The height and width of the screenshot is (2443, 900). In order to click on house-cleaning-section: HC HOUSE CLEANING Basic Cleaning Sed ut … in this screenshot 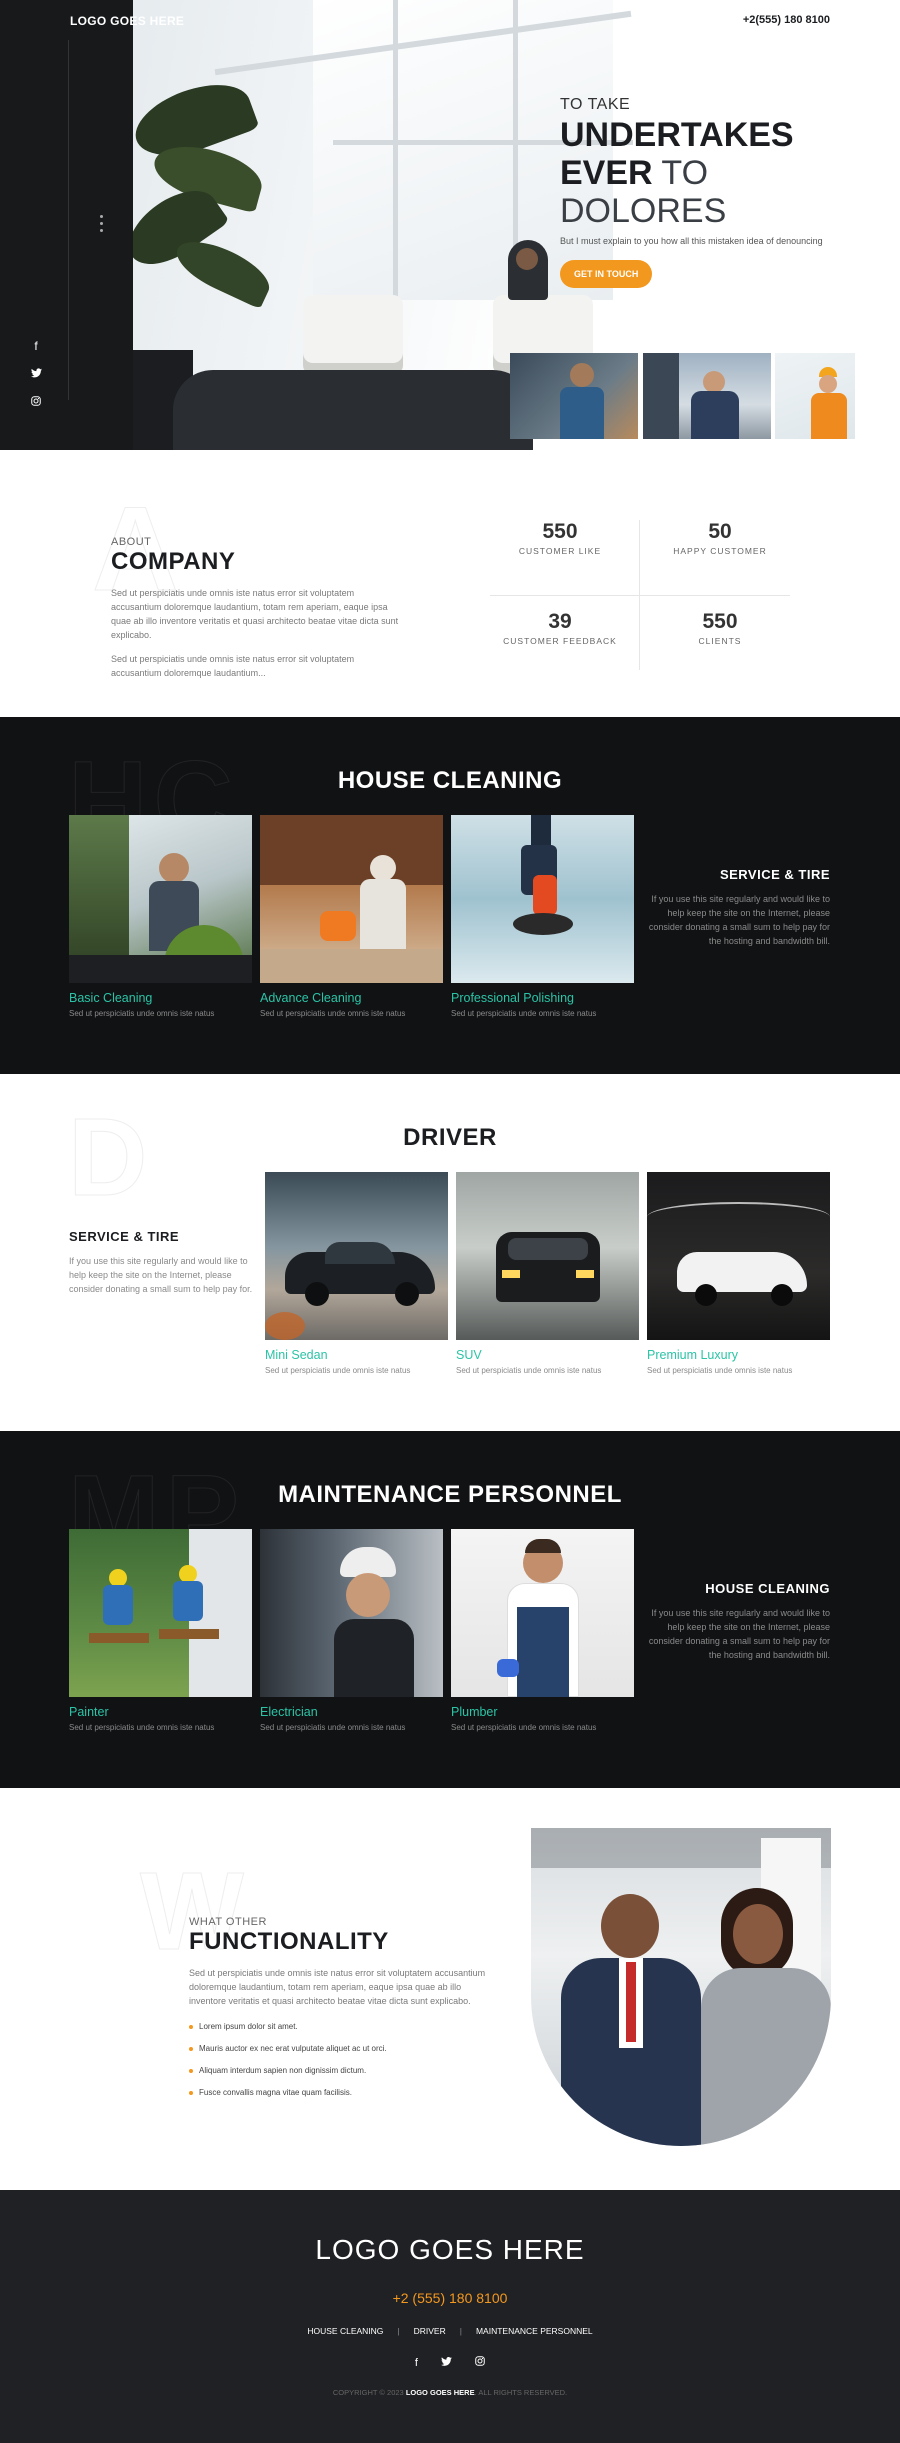, I will do `click(450, 895)`.